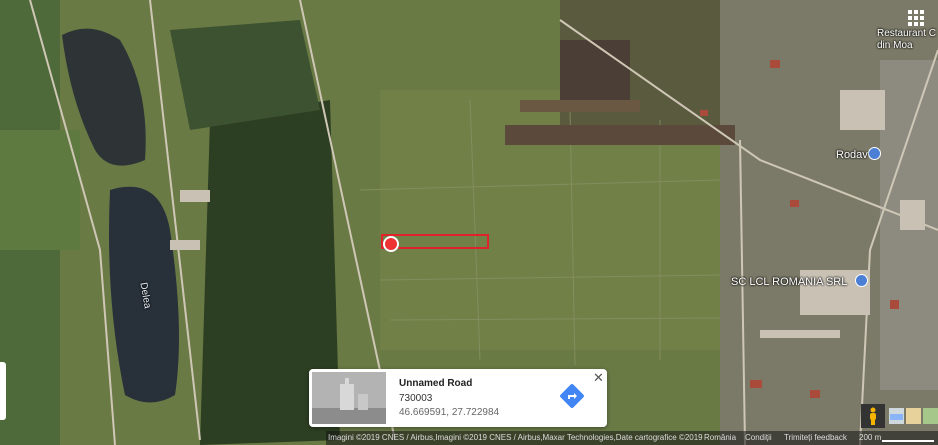 Image resolution: width=938 pixels, height=445 pixels. I want to click on street-view-pegman-control, so click(873, 416).